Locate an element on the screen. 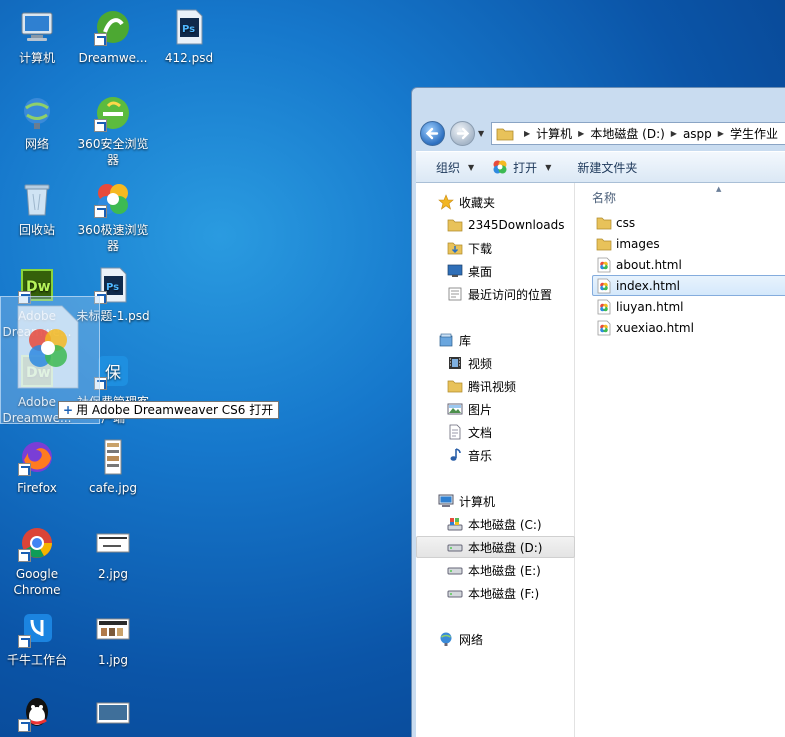 The width and height of the screenshot is (785, 737). nav-favorites: 收藏夹 is located at coordinates (495, 202).